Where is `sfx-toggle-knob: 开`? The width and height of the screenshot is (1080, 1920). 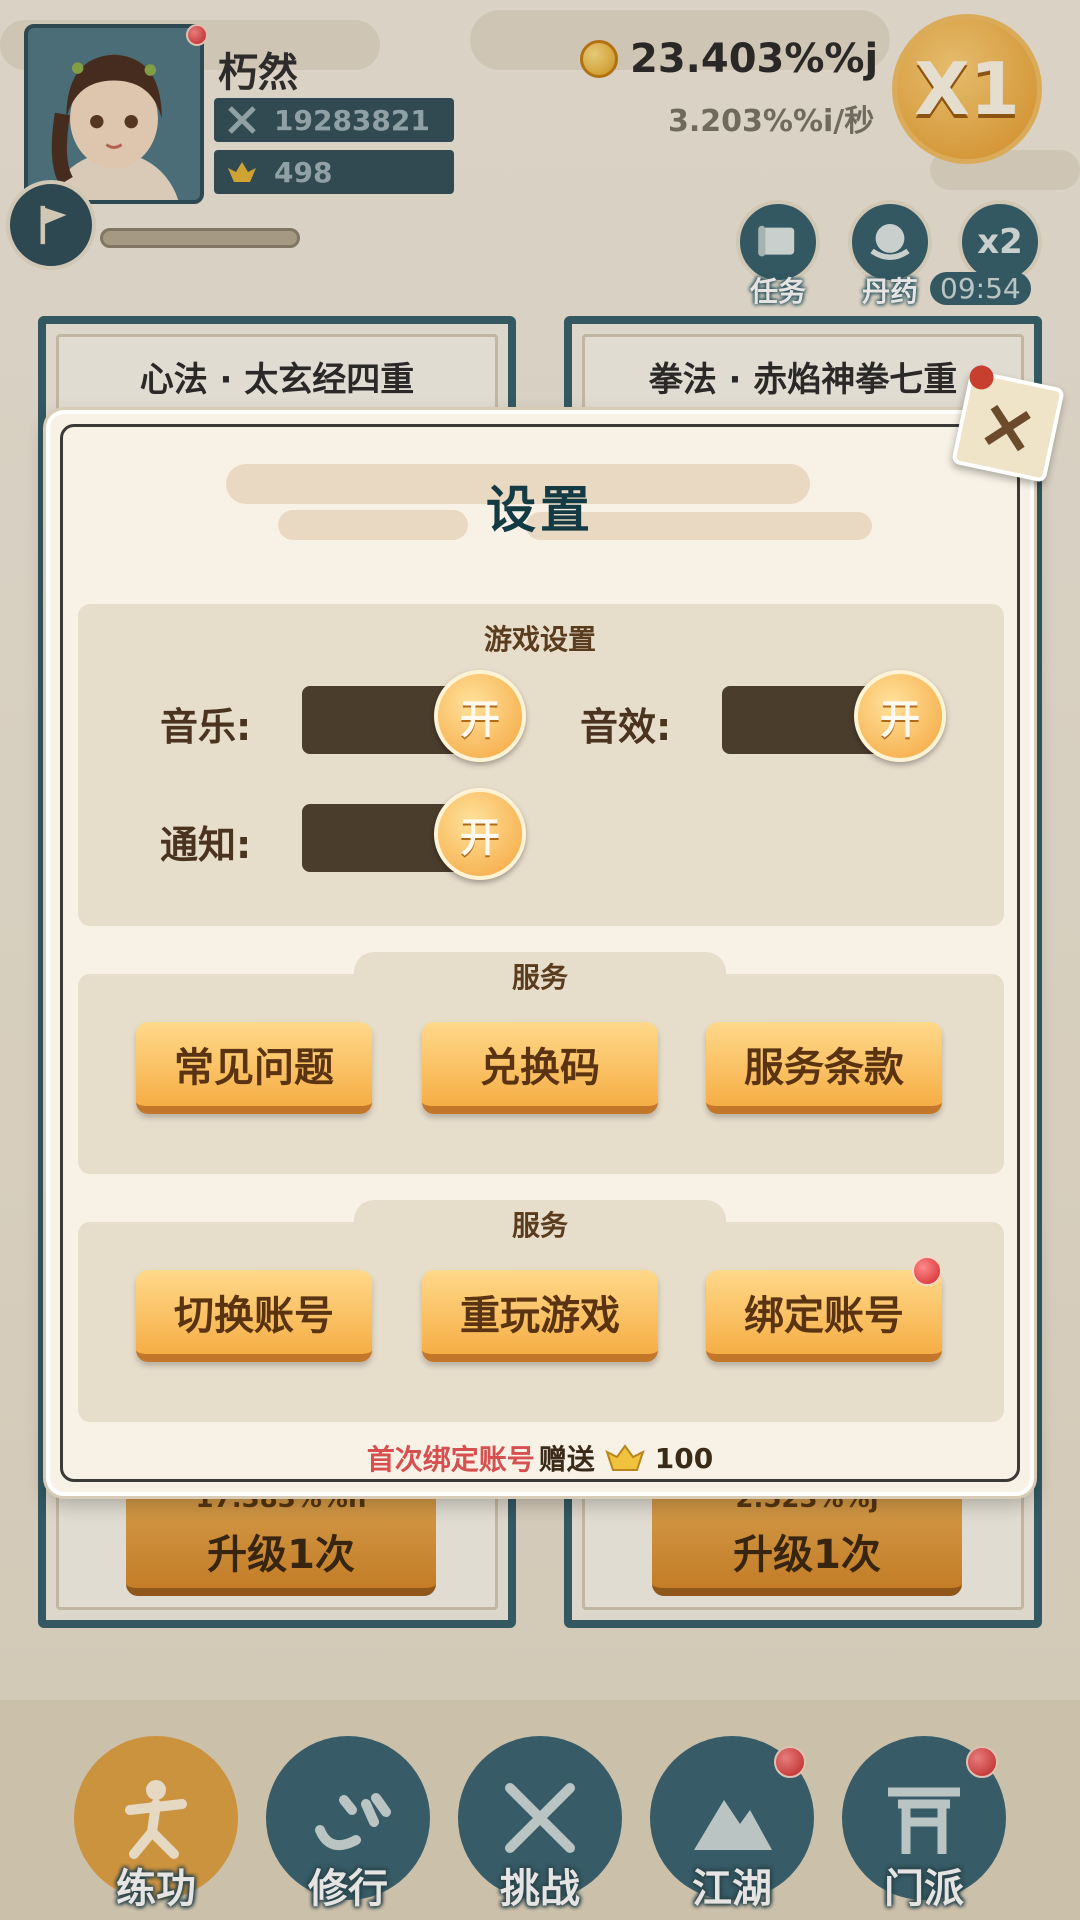
sfx-toggle-knob: 开 is located at coordinates (900, 716).